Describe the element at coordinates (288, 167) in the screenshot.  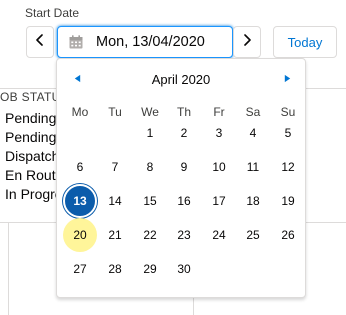
I see `calendar-day: 12` at that location.